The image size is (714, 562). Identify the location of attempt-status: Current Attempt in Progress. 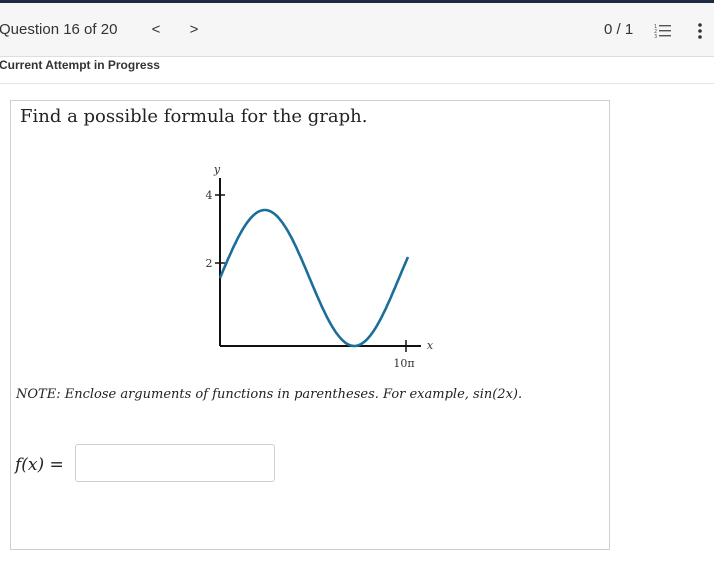
(80, 65).